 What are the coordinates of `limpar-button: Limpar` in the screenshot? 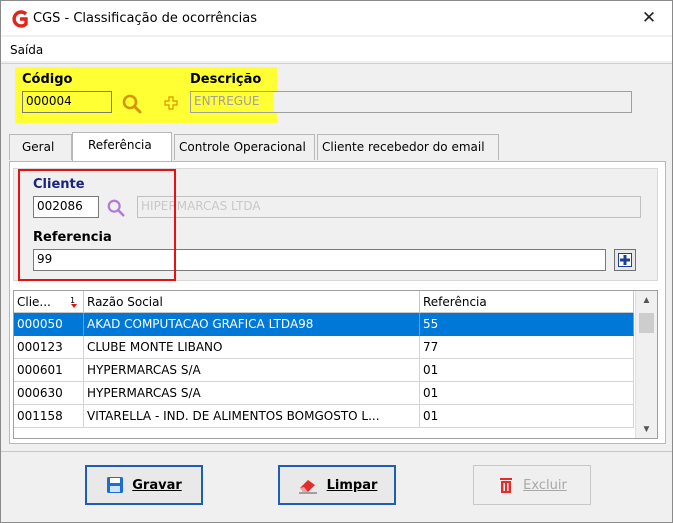 It's located at (337, 485).